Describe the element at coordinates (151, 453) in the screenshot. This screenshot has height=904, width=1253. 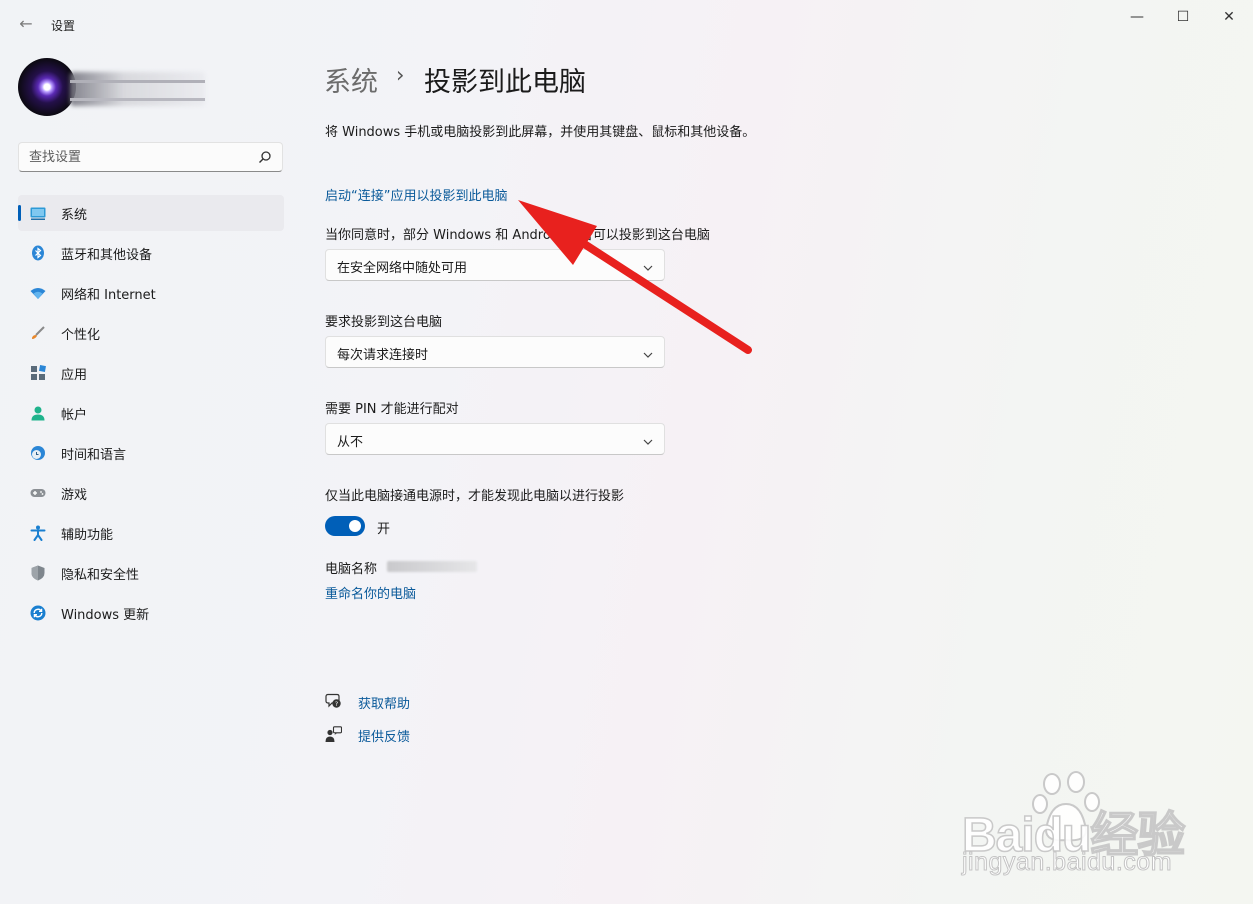
I see `sidebar-item-time-language: 时间和语言` at that location.